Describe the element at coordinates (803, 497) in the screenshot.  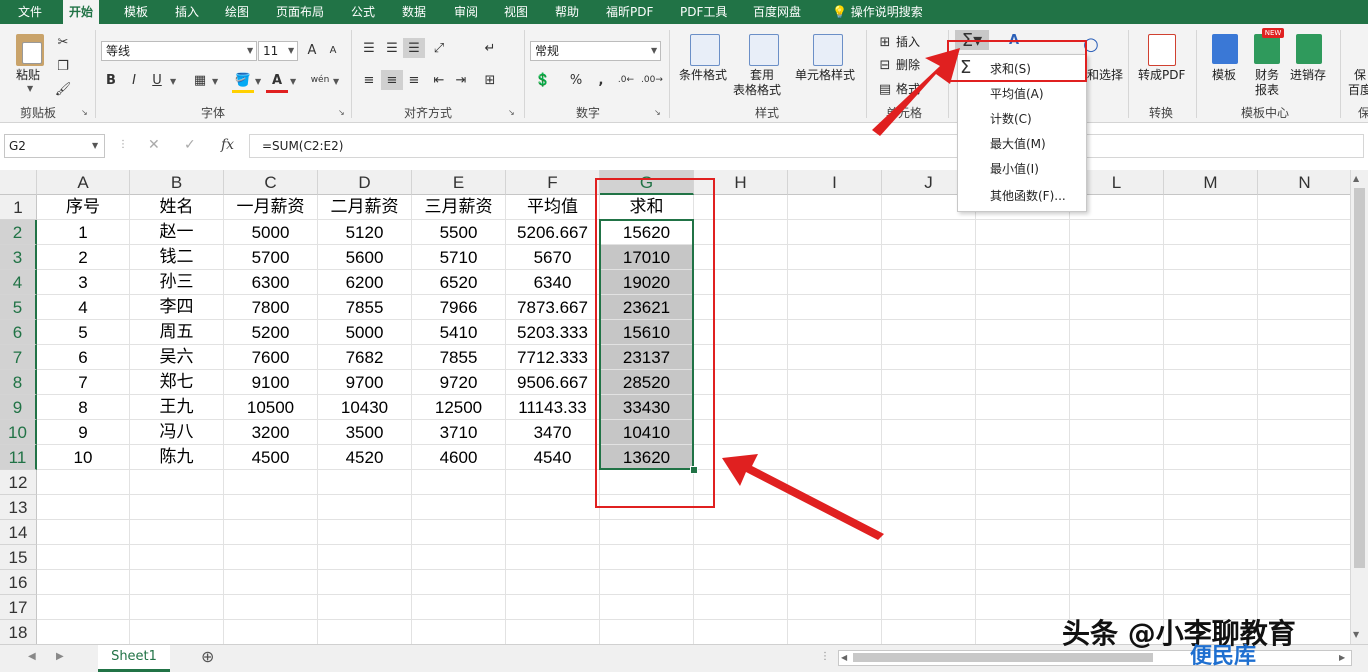
I see `arrow-left-icon` at that location.